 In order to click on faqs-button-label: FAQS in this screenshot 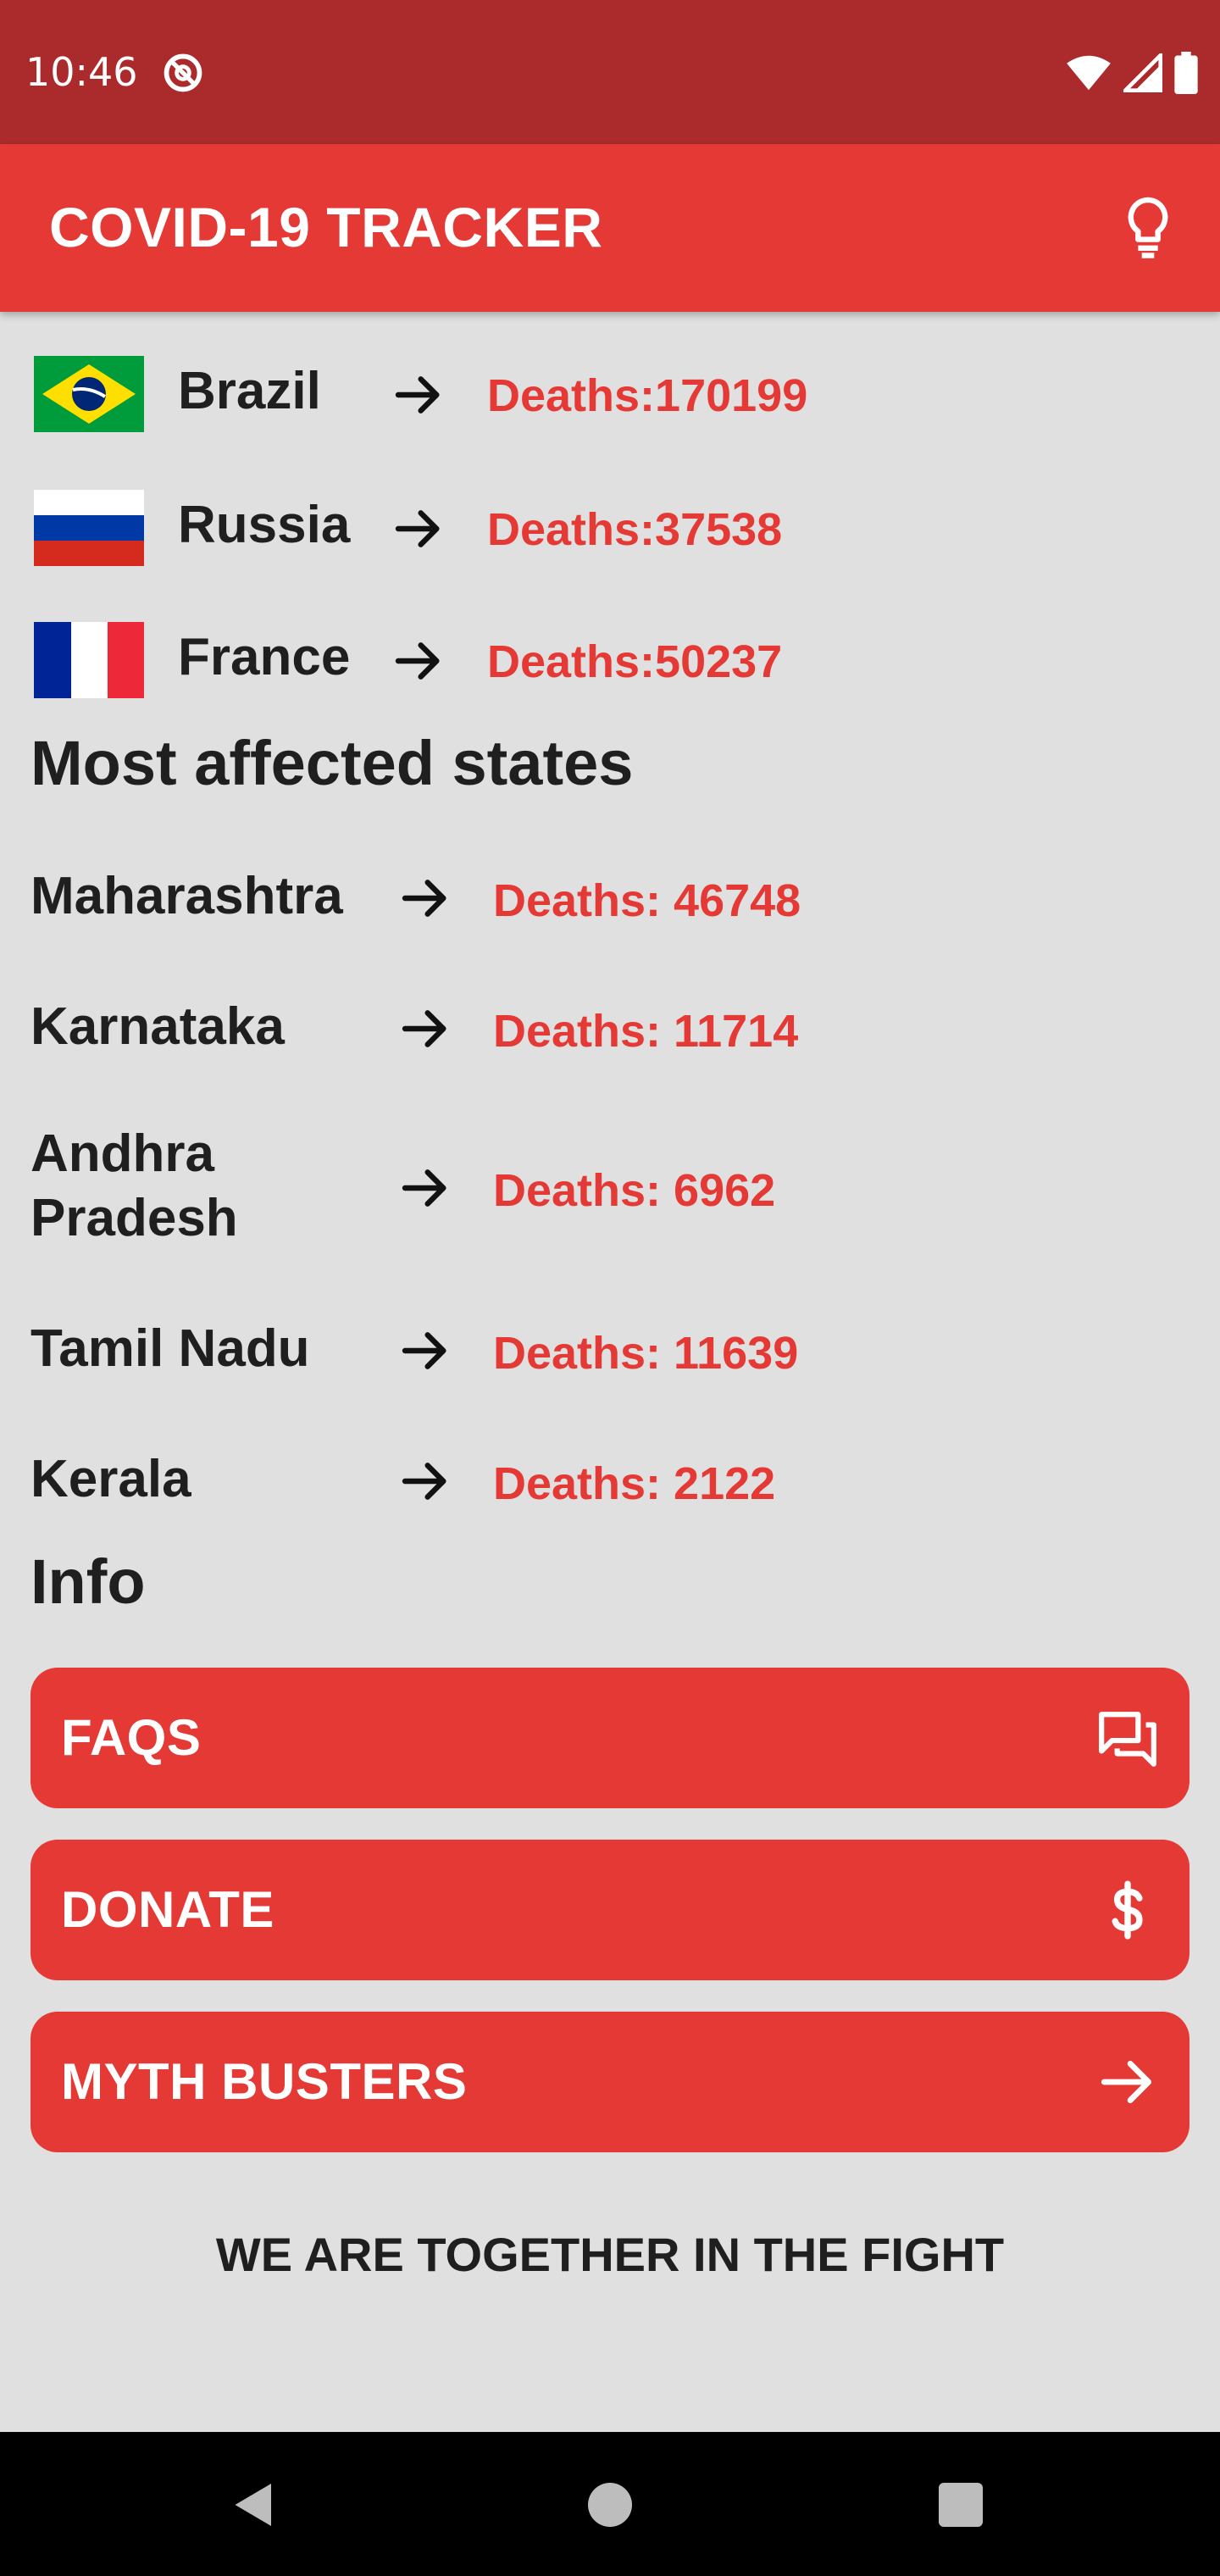, I will do `click(131, 1737)`.